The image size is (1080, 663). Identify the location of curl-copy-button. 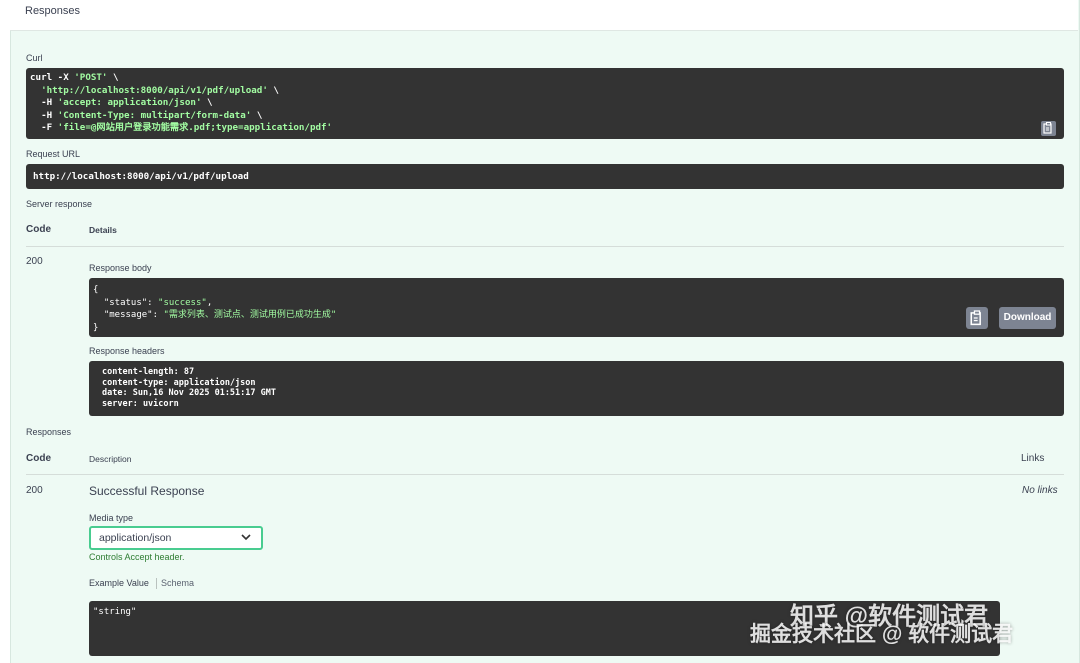
(1048, 128).